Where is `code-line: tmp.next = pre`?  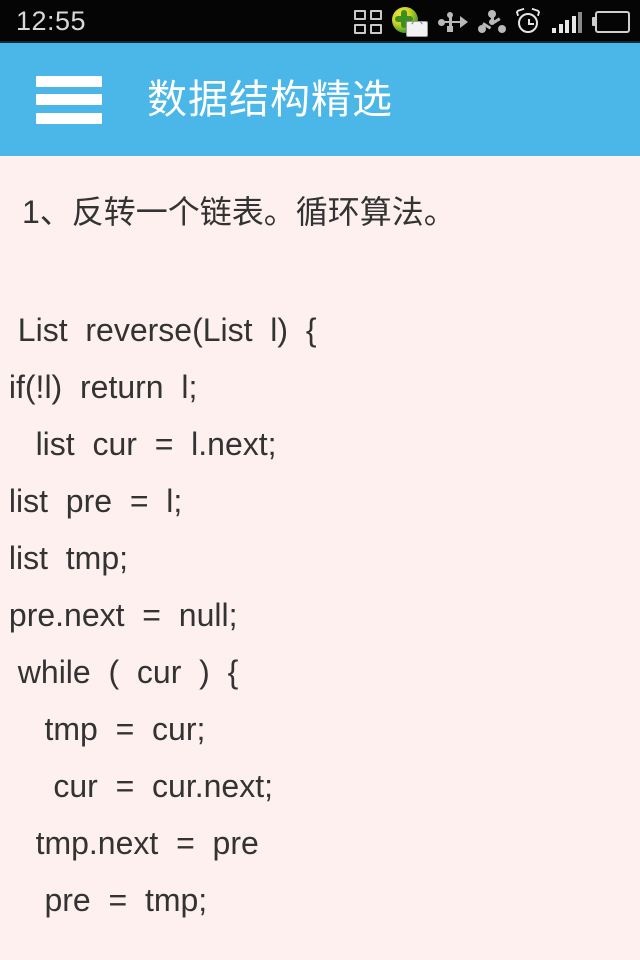
code-line: tmp.next = pre is located at coordinates (129, 843).